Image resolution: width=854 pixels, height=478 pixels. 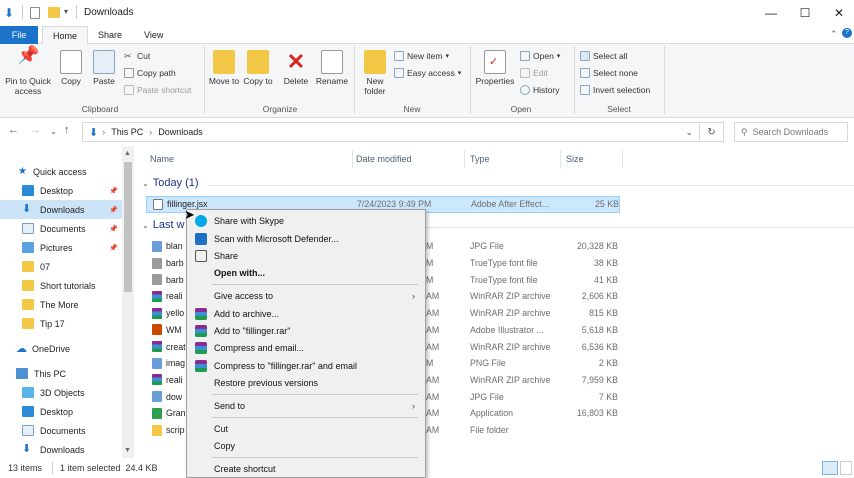 What do you see at coordinates (805, 13) in the screenshot?
I see `maximize-button: ☐` at bounding box center [805, 13].